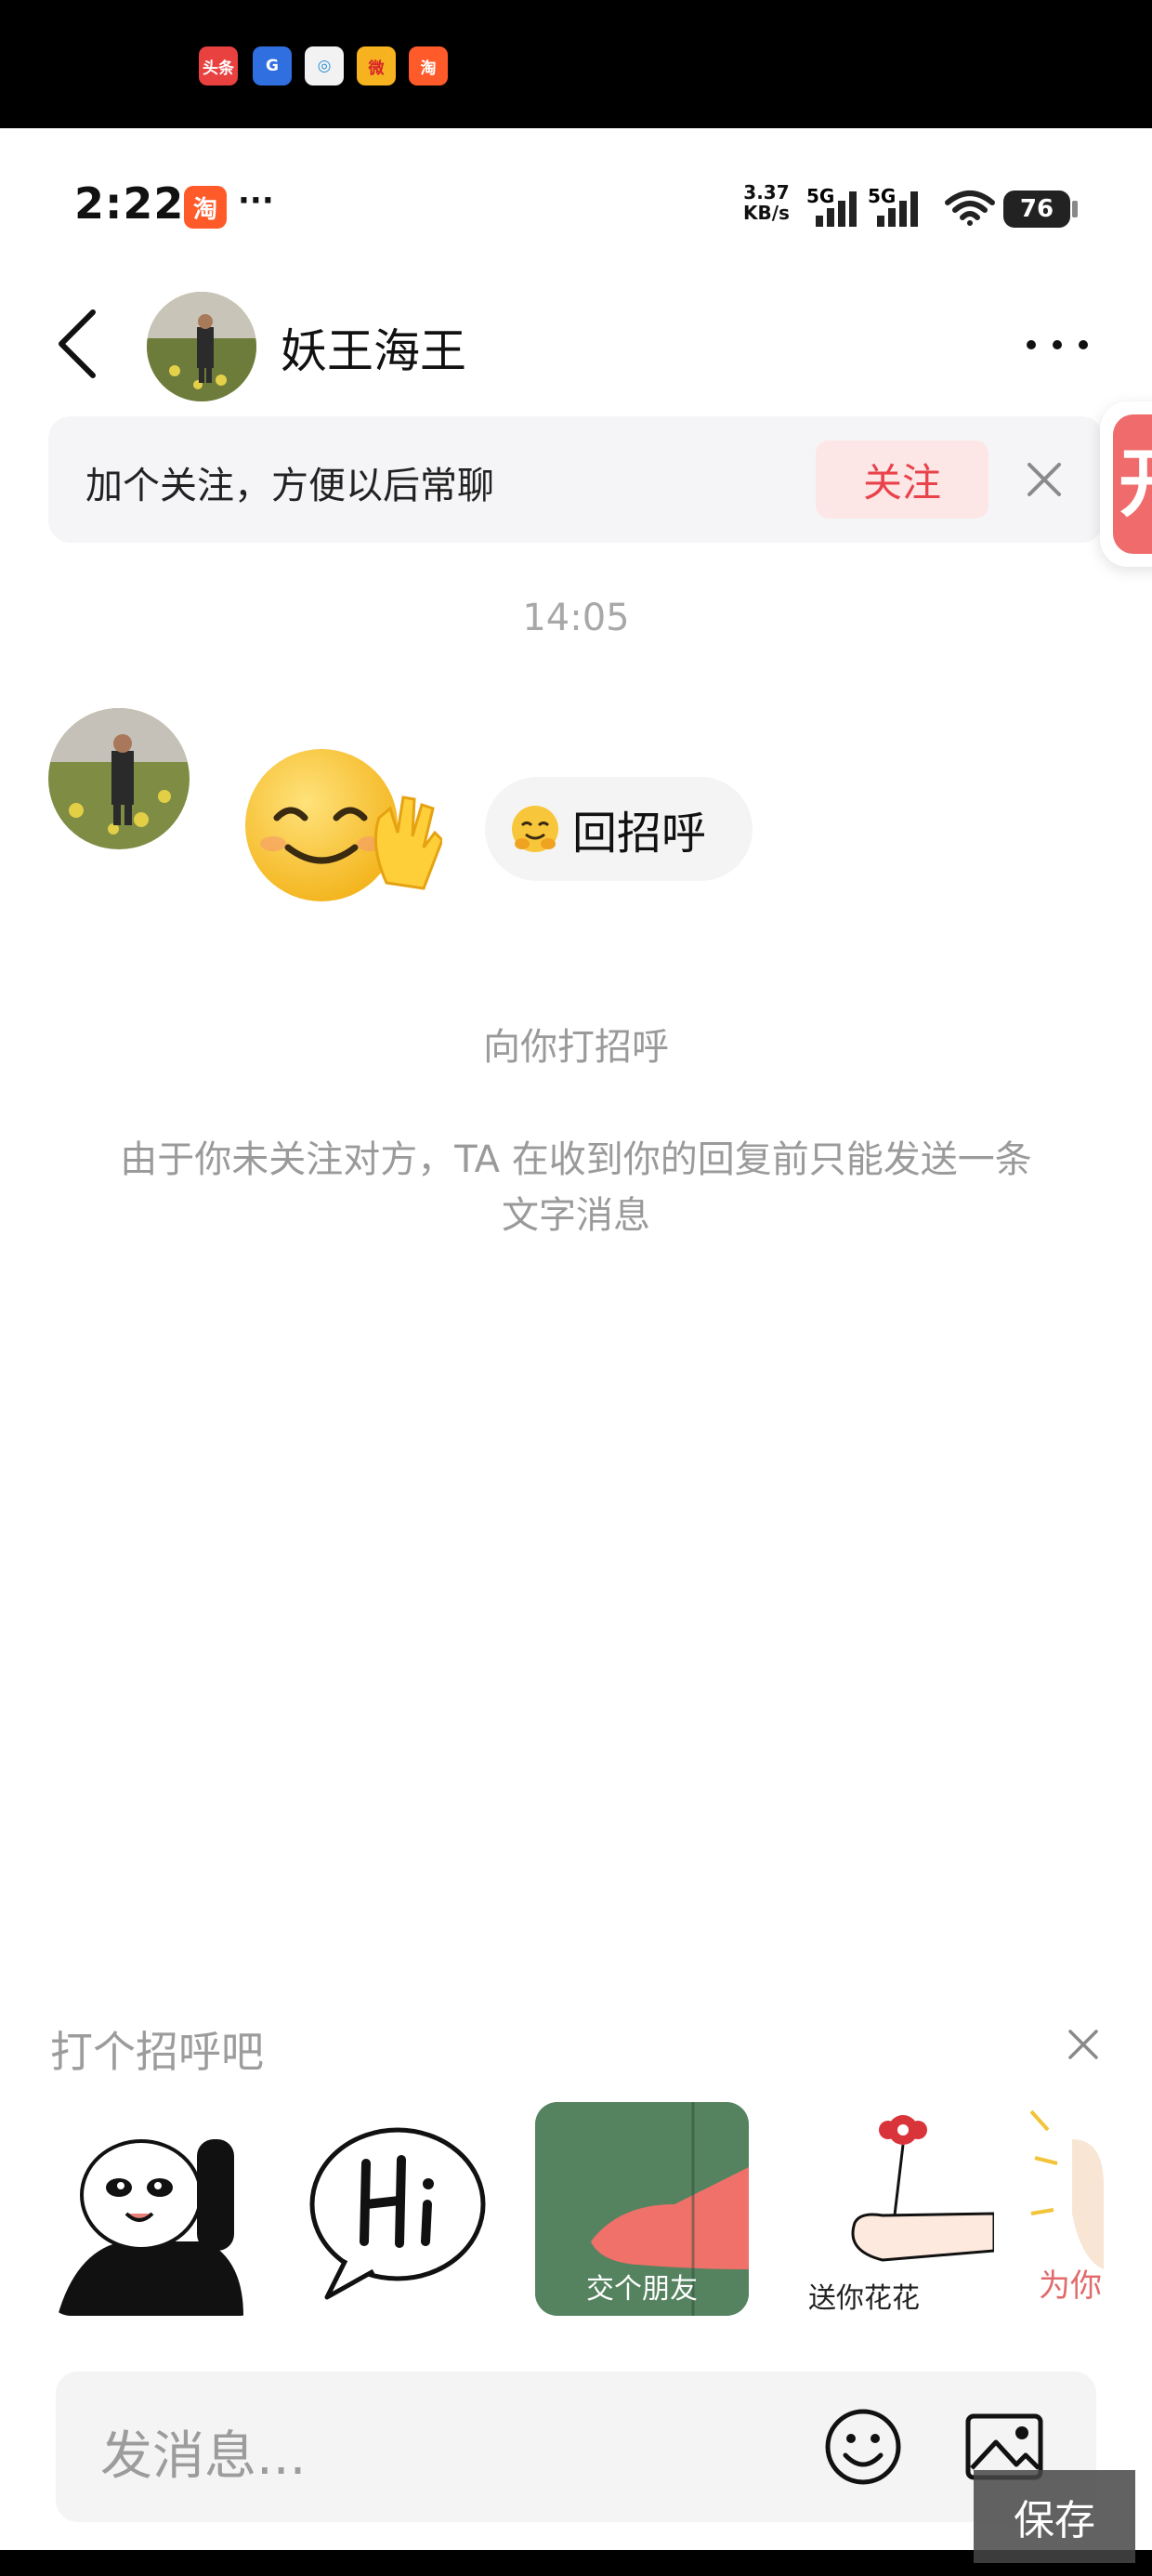 This screenshot has width=1152, height=2576. I want to click on g-app-icon: G, so click(272, 65).